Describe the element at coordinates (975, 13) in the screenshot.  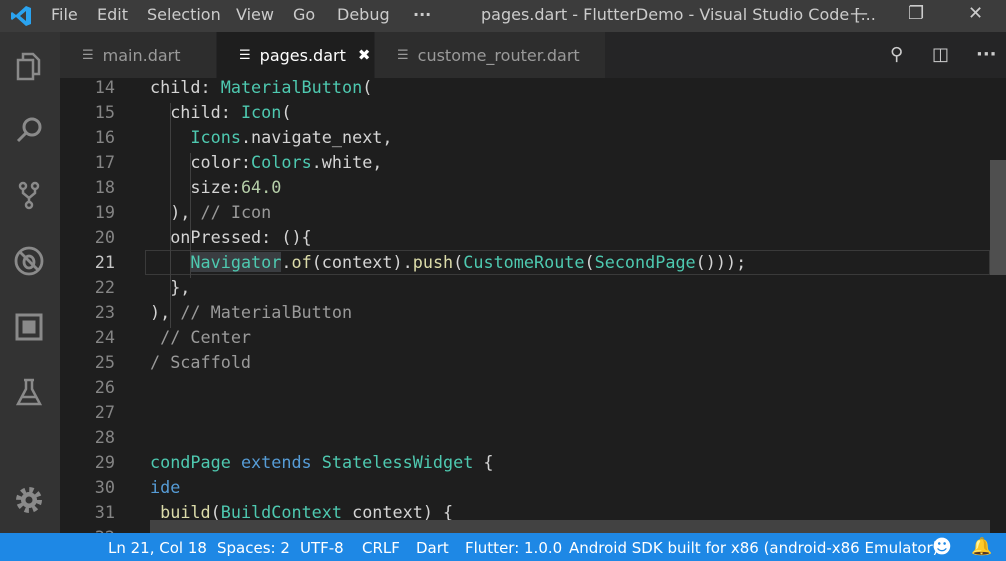
I see `close-window-icon: ✕` at that location.